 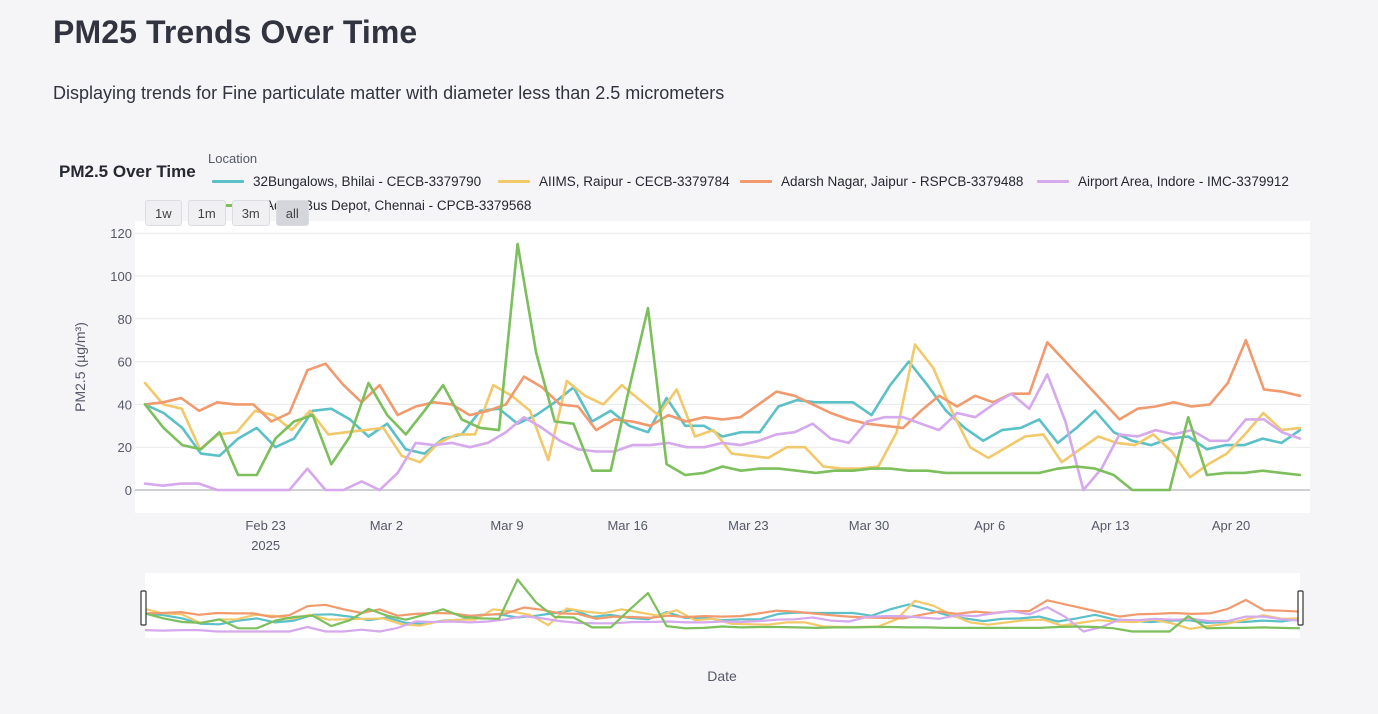 I want to click on y-tick-layer: 0 20 40 60 80 100 120, so click(x=121, y=362).